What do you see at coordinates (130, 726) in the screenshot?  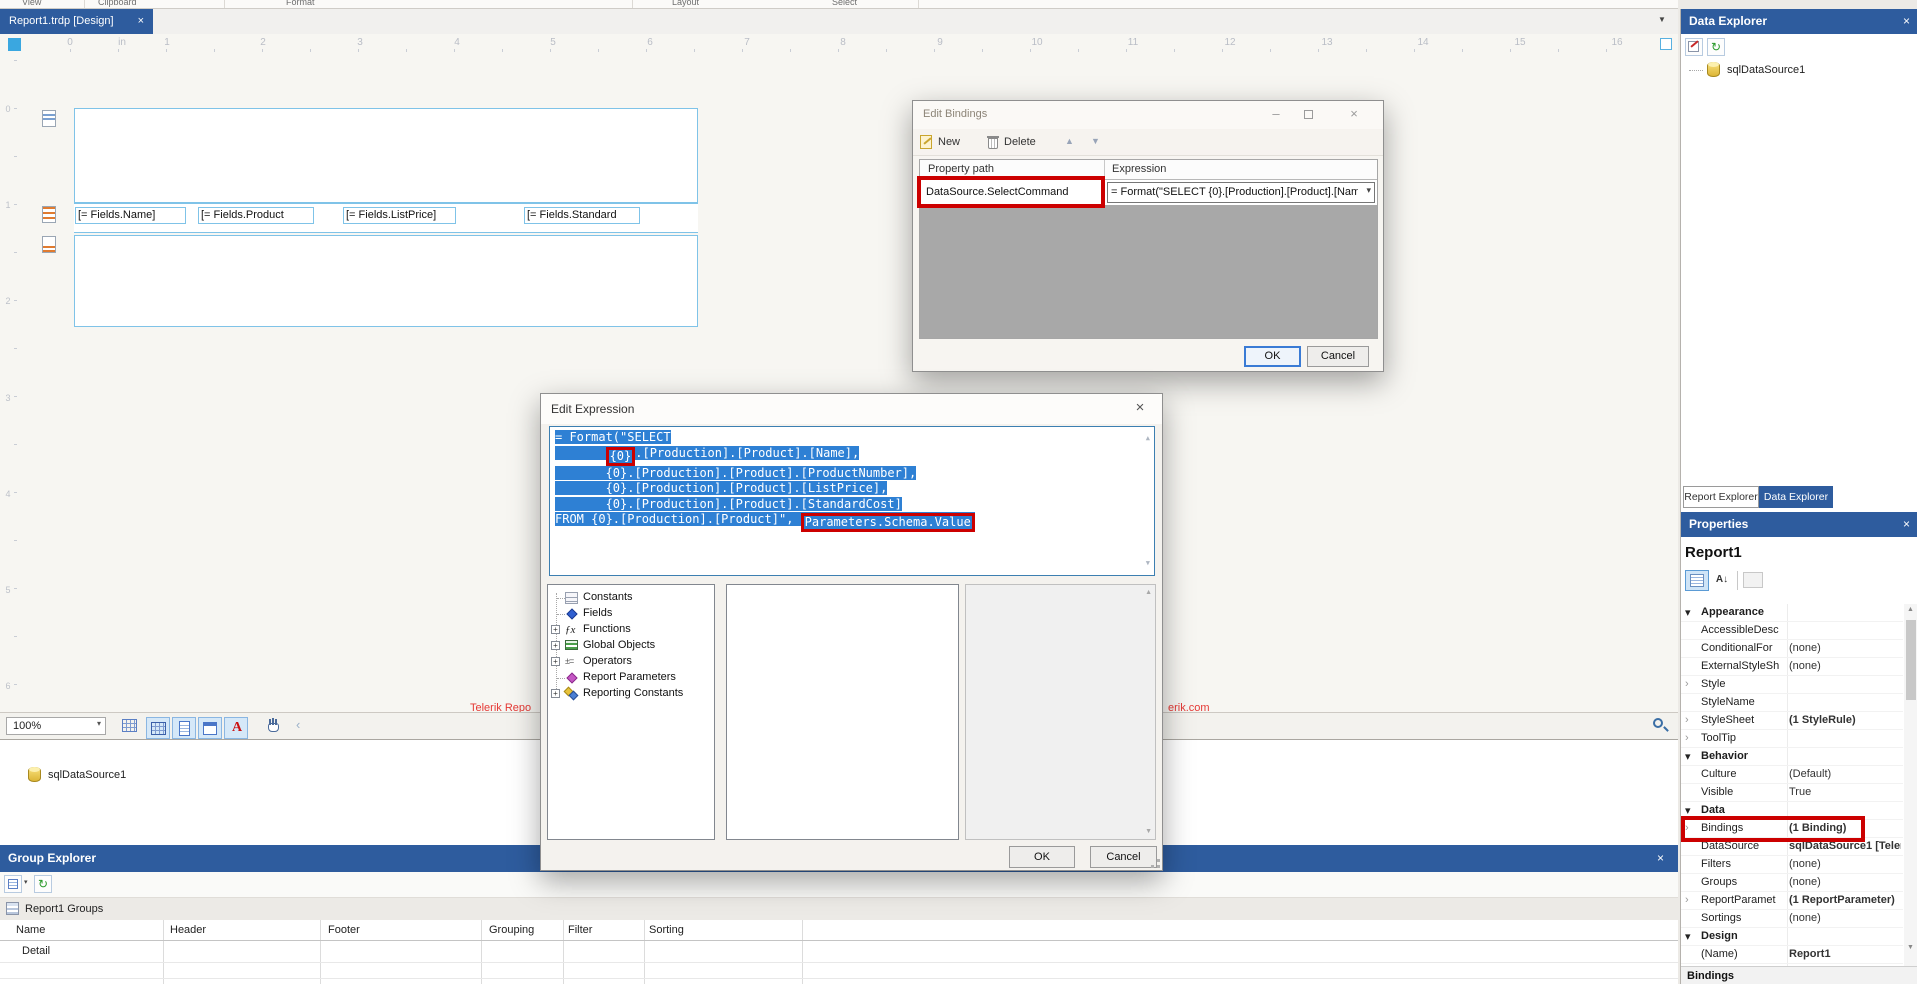 I see `show-grid-button` at bounding box center [130, 726].